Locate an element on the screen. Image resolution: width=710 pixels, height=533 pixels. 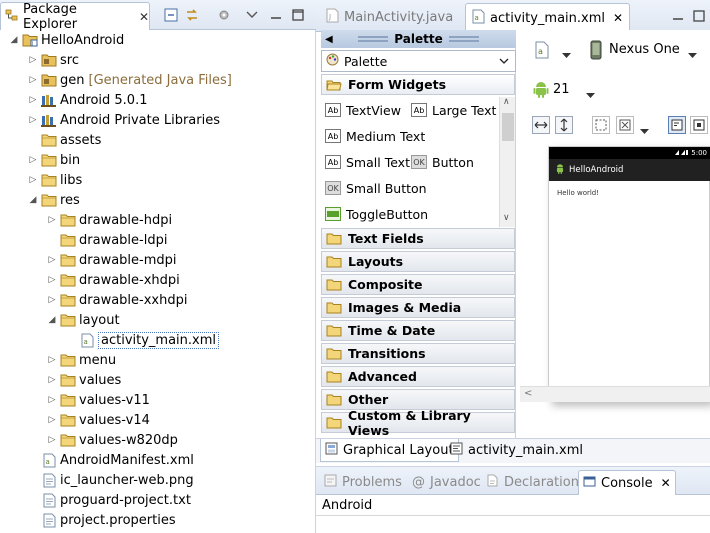
device-selector: Nexus One is located at coordinates (644, 49).